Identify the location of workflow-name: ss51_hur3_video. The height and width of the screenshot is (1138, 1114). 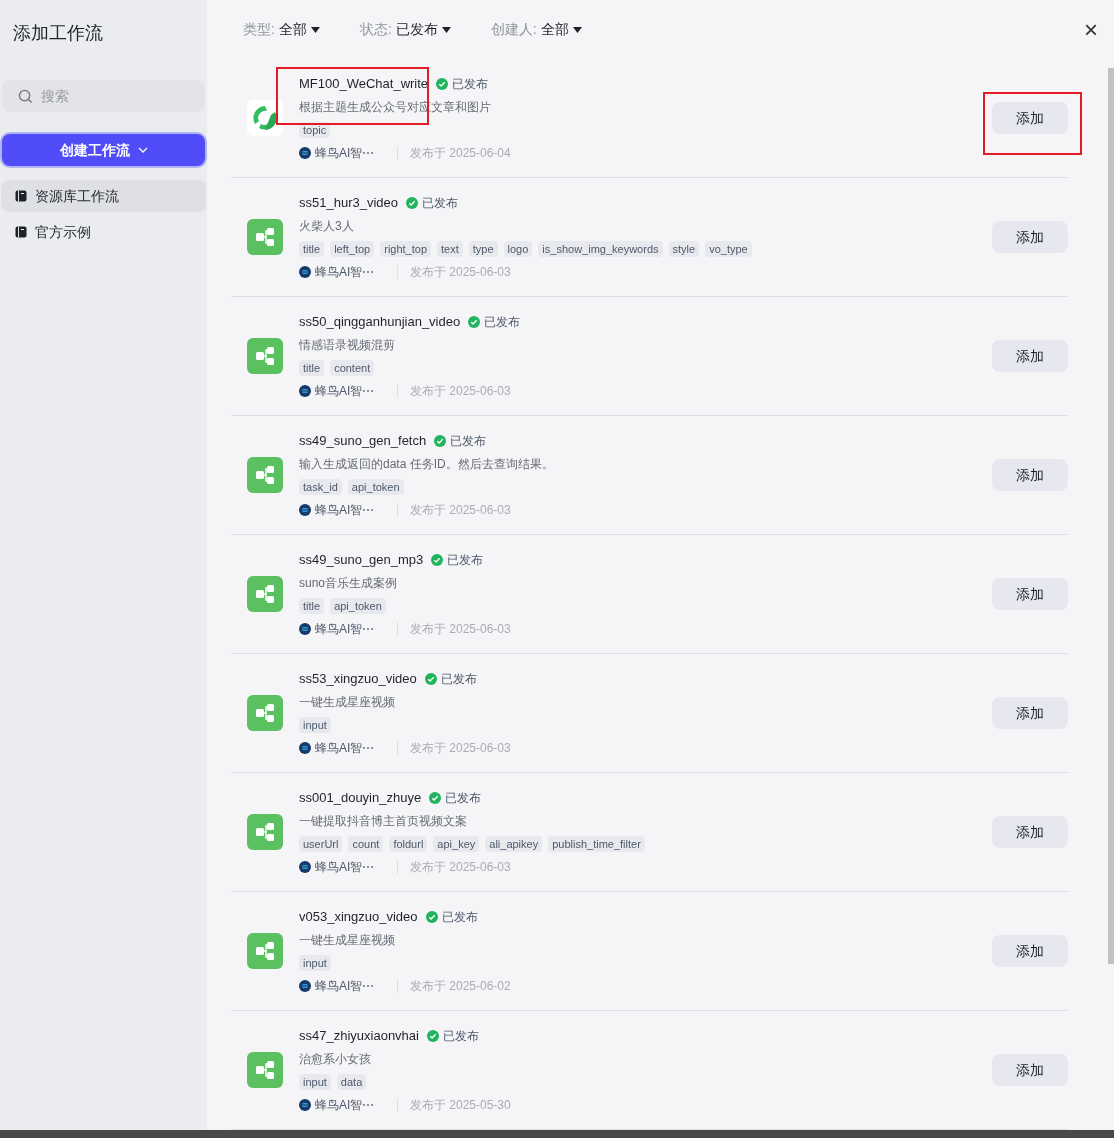
(349, 203).